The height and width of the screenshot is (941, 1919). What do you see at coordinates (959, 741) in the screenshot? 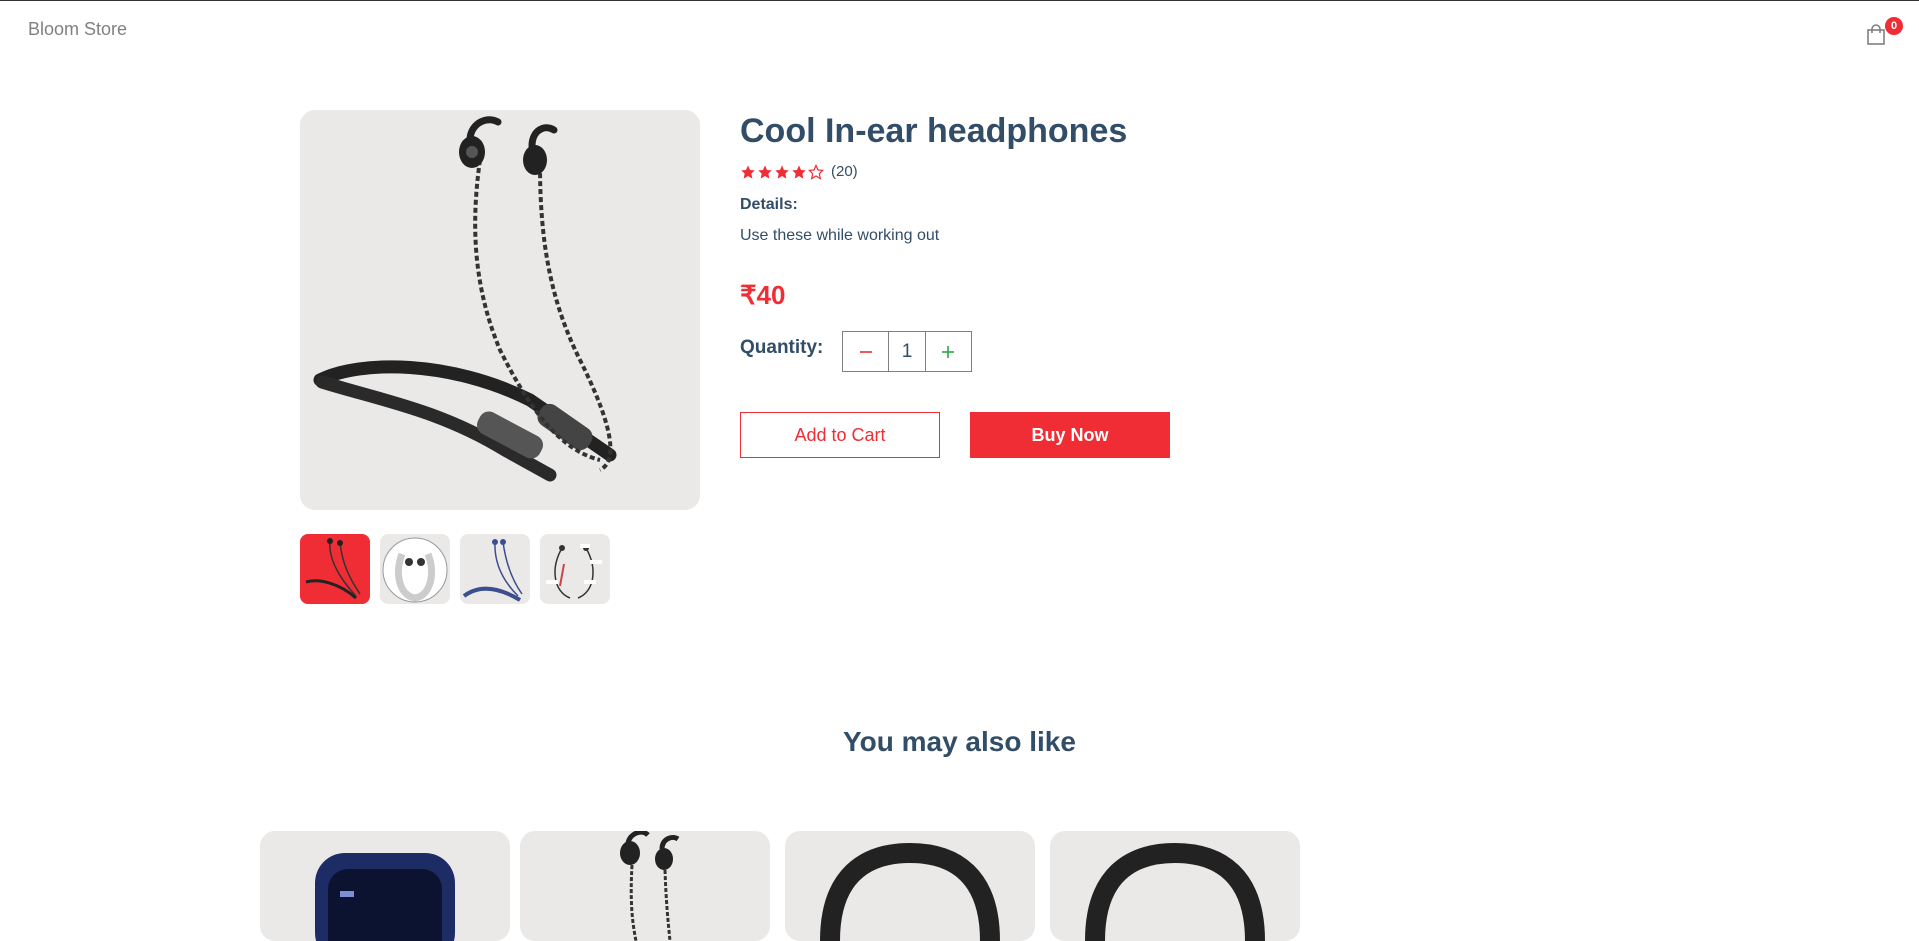
I see `related-products-heading: You may also like` at bounding box center [959, 741].